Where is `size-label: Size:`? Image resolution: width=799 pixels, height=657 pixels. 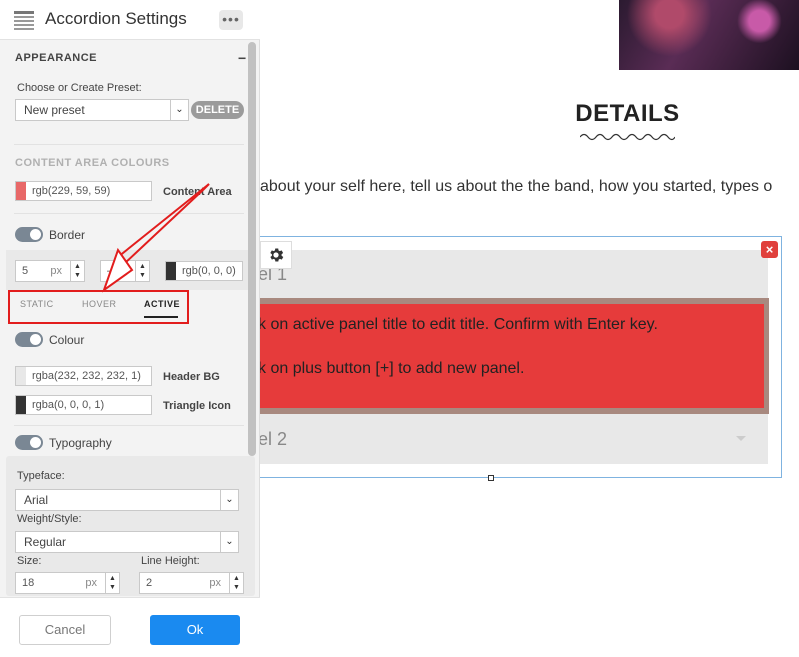
size-label: Size: is located at coordinates (29, 561).